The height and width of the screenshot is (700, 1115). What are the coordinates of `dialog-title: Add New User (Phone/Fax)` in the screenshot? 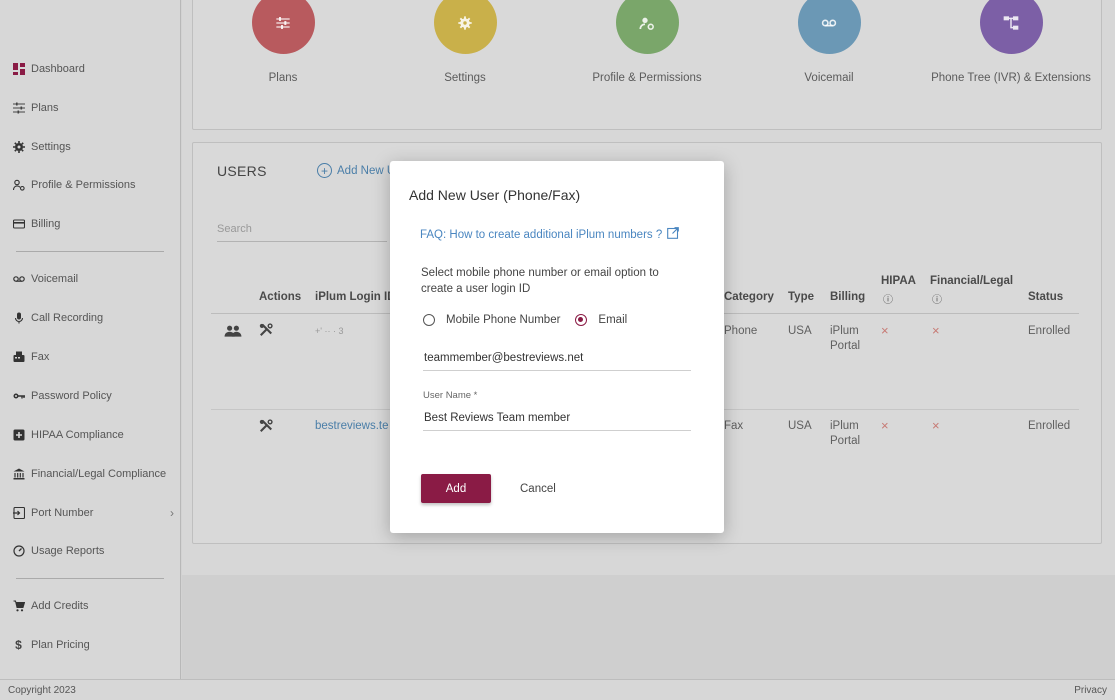 It's located at (495, 195).